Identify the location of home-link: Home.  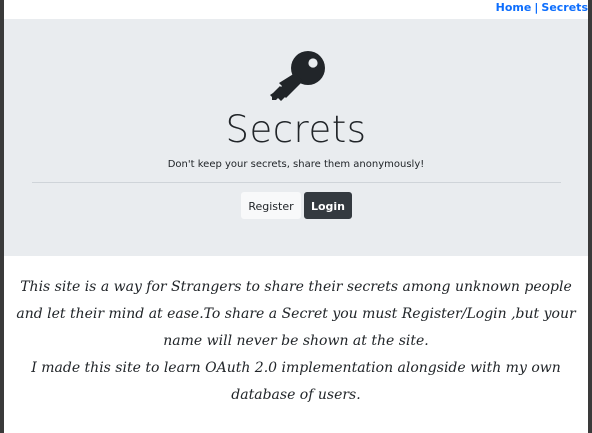
(514, 7).